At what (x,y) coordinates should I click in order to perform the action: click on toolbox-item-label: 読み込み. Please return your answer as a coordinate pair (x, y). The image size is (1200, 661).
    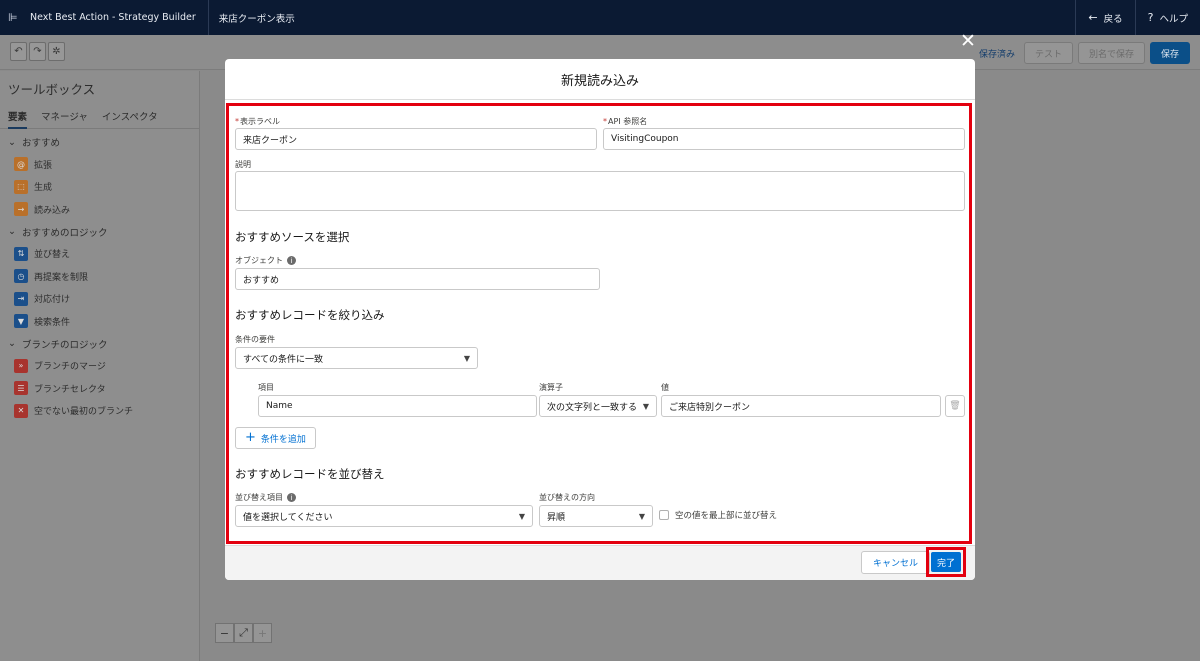
    Looking at the image, I should click on (52, 210).